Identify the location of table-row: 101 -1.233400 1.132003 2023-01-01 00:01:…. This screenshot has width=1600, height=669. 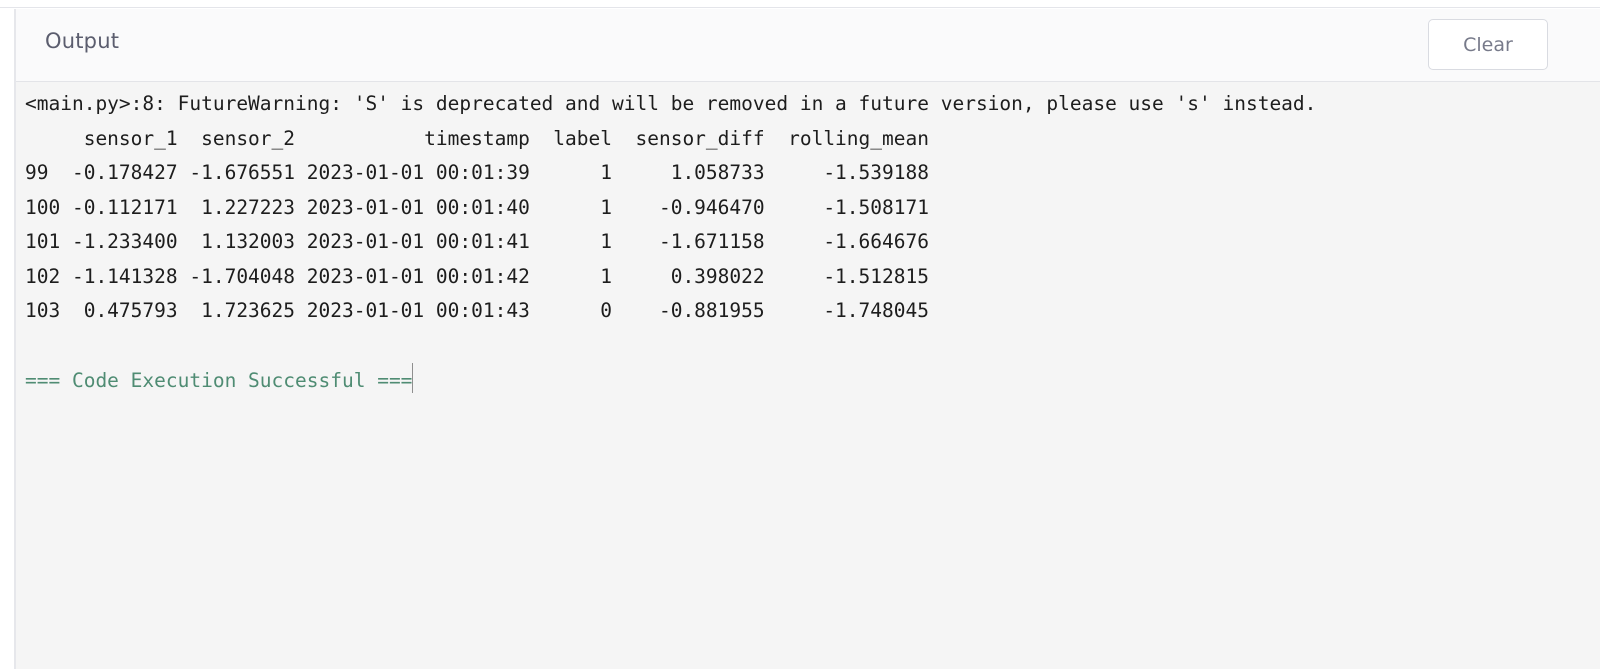
(477, 241).